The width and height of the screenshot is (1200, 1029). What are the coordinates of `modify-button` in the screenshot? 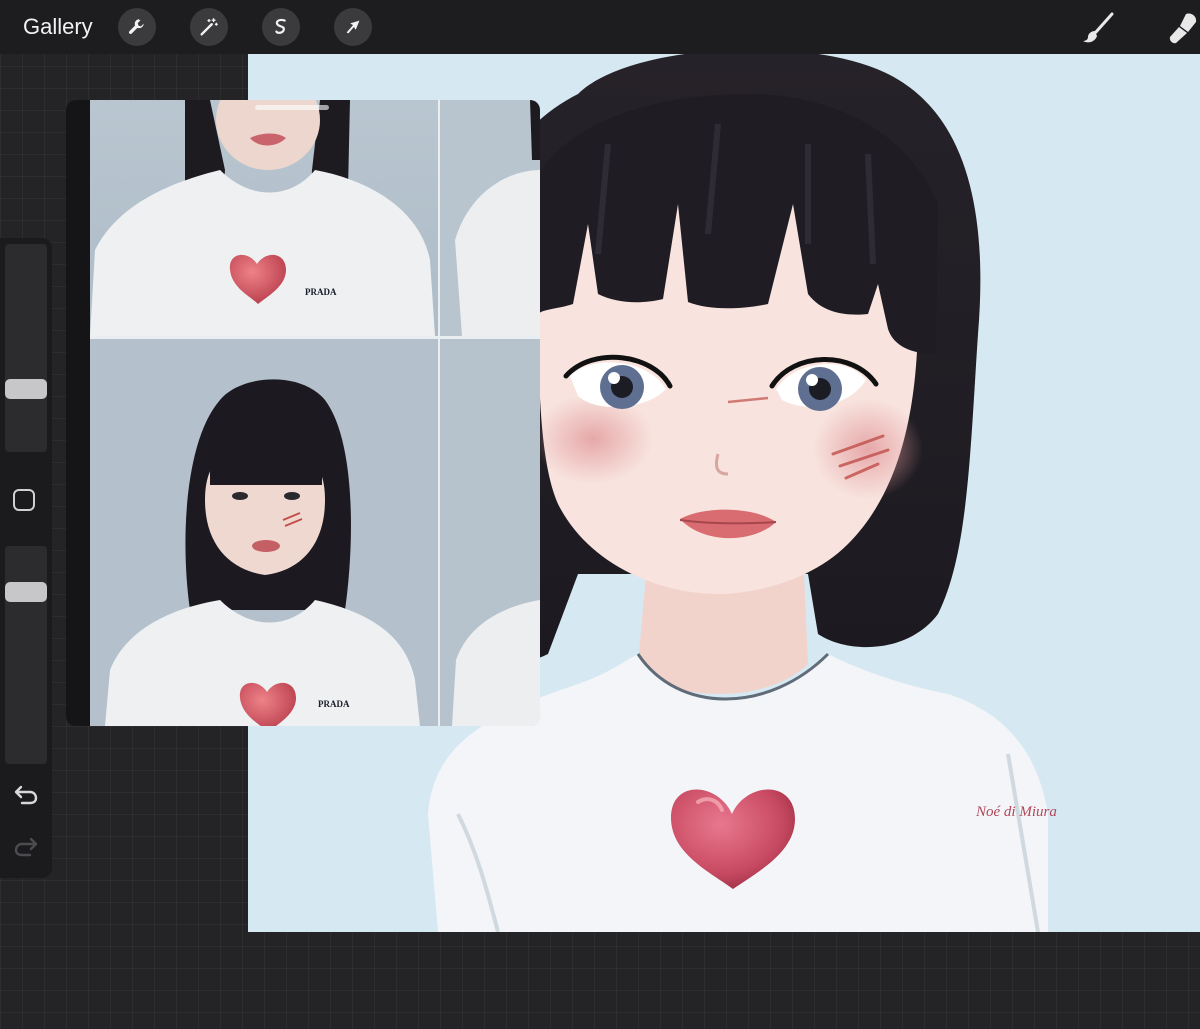 It's located at (24, 500).